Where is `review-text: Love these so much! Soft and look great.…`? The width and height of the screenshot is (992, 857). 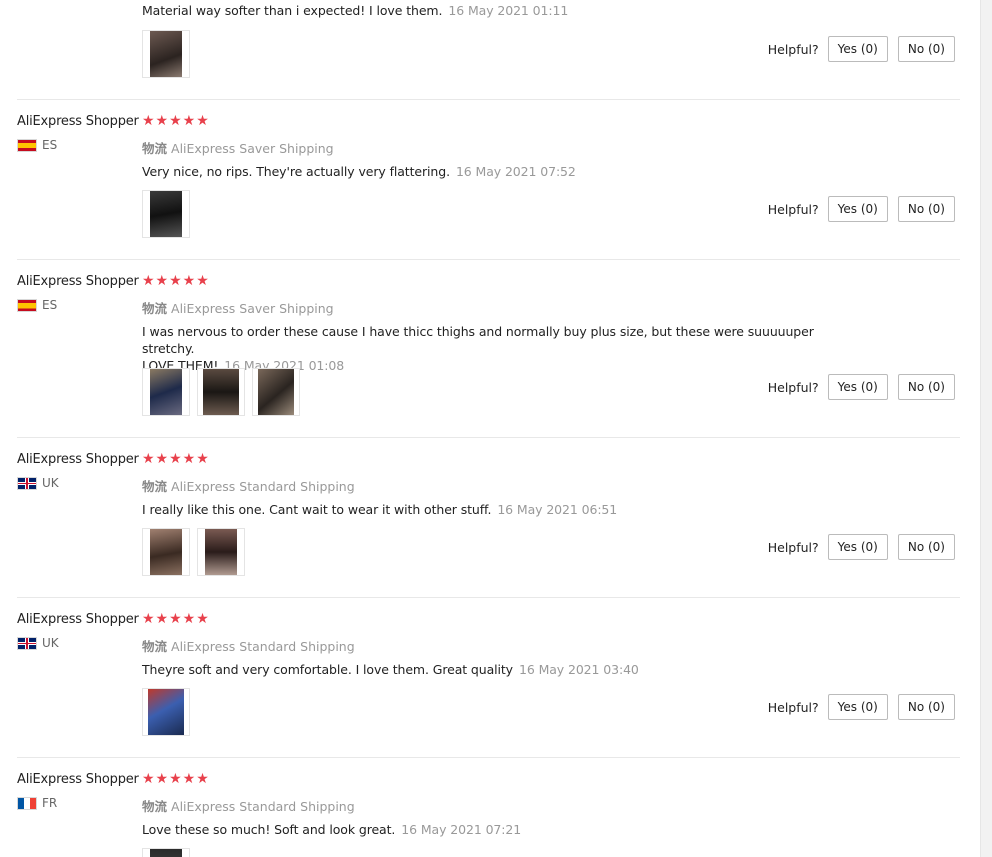 review-text: Love these so much! Soft and look great.… is located at coordinates (332, 829).